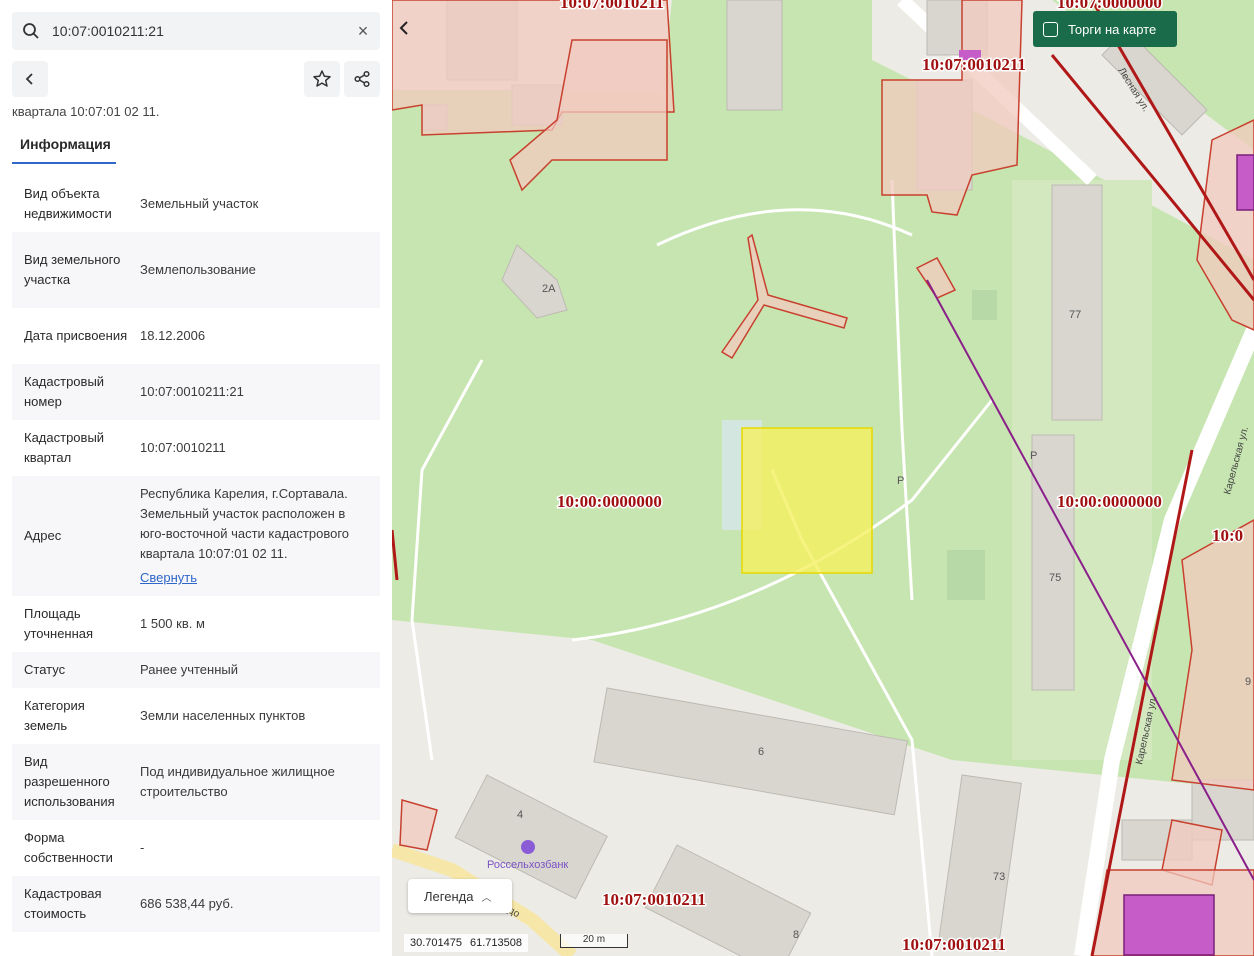  Describe the element at coordinates (31, 31) in the screenshot. I see `search-icon` at that location.